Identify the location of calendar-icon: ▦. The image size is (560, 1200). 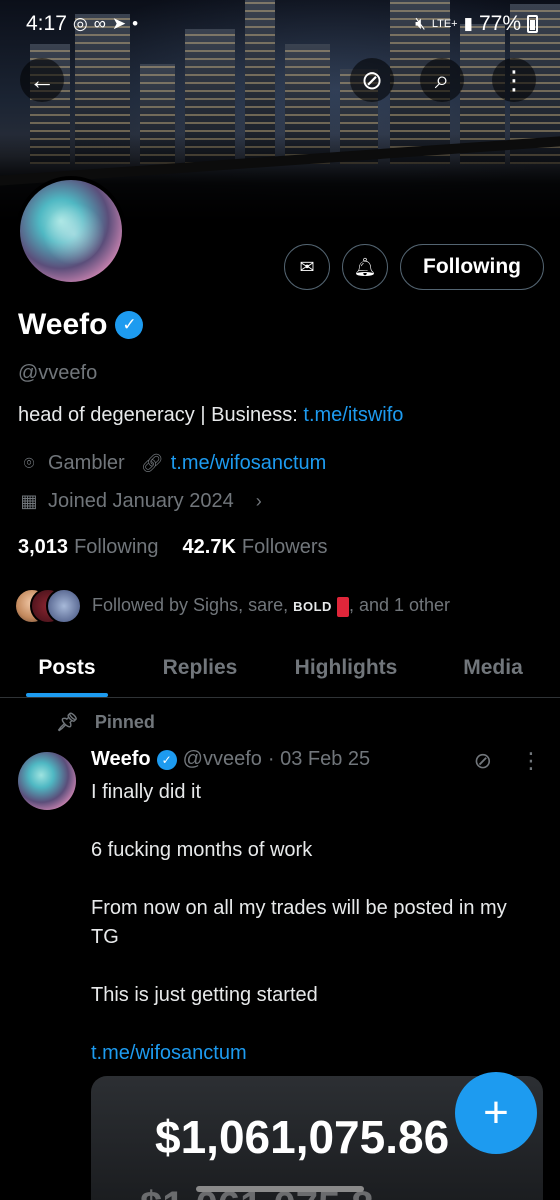
(29, 501).